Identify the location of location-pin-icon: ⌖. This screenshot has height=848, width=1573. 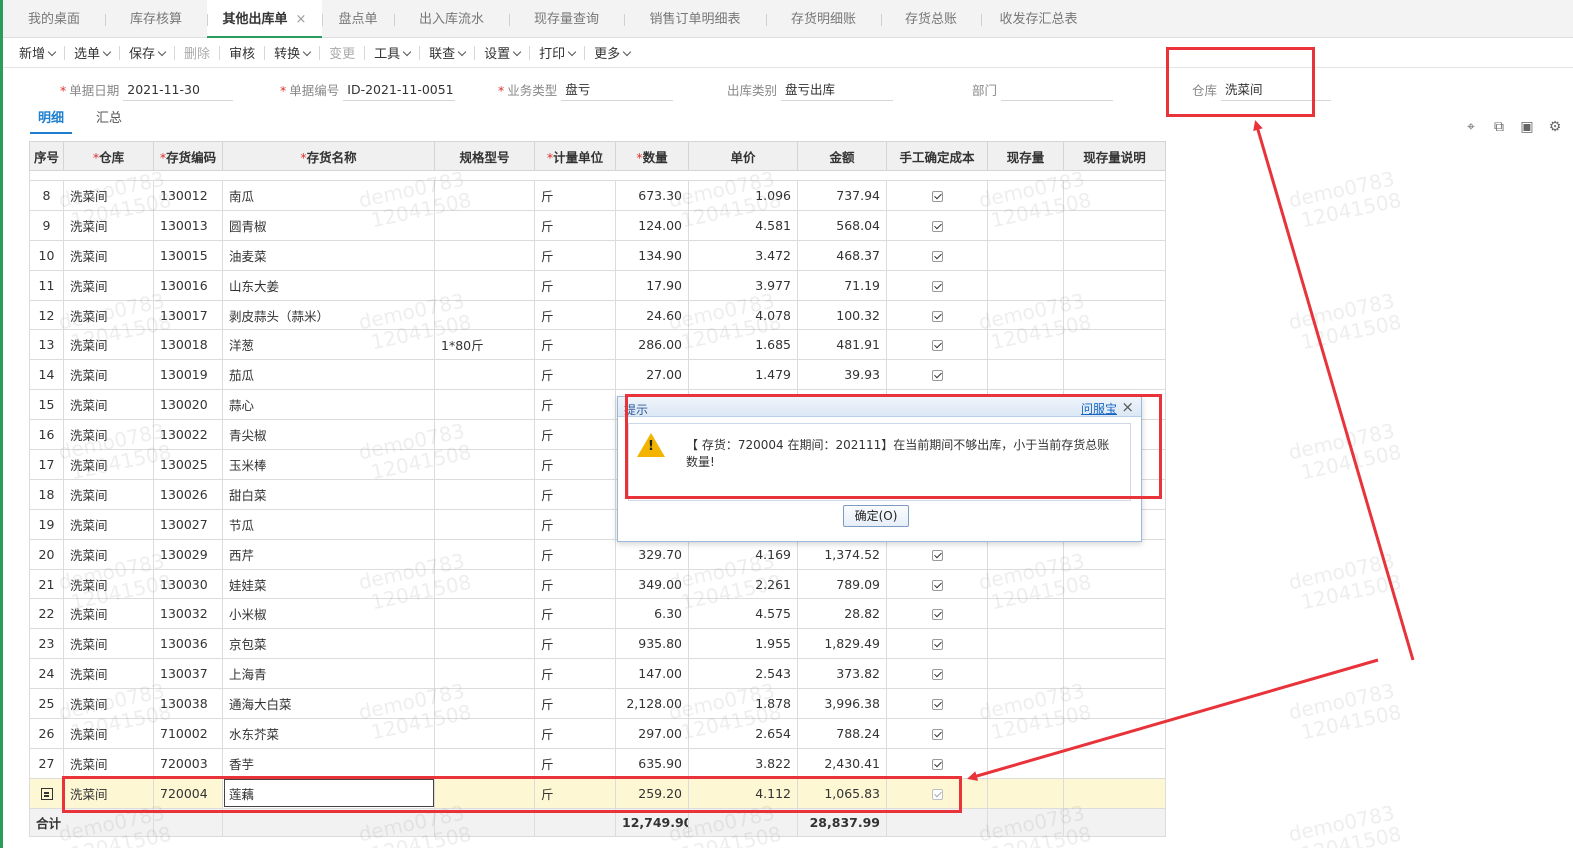
(1471, 127).